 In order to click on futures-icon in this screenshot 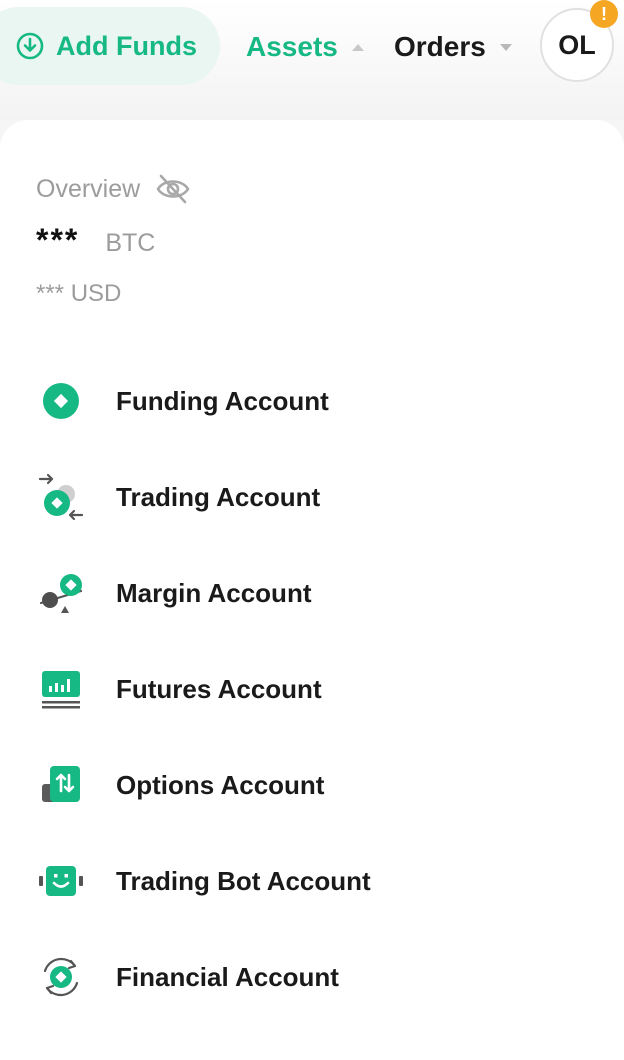, I will do `click(61, 689)`.